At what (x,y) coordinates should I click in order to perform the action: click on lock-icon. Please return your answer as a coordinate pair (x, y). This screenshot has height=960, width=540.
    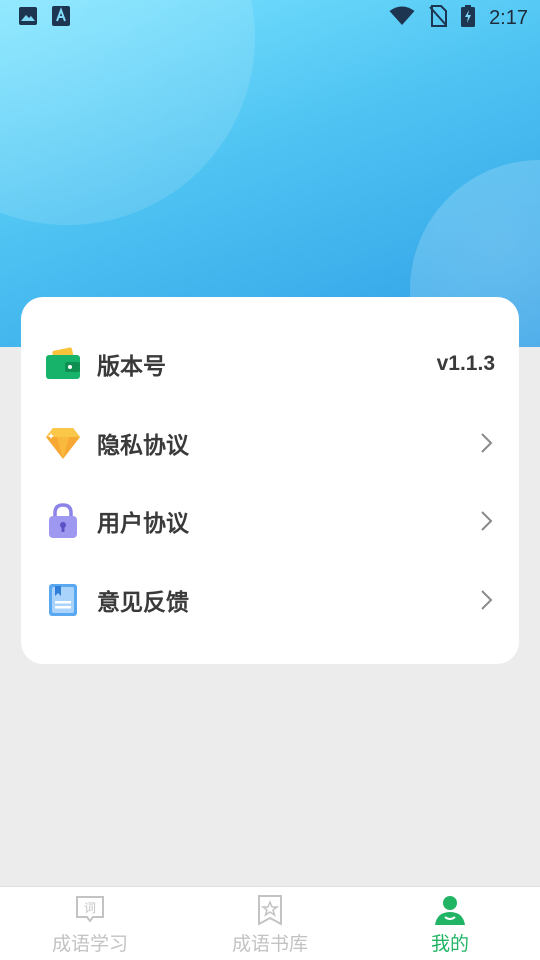
    Looking at the image, I should click on (63, 521).